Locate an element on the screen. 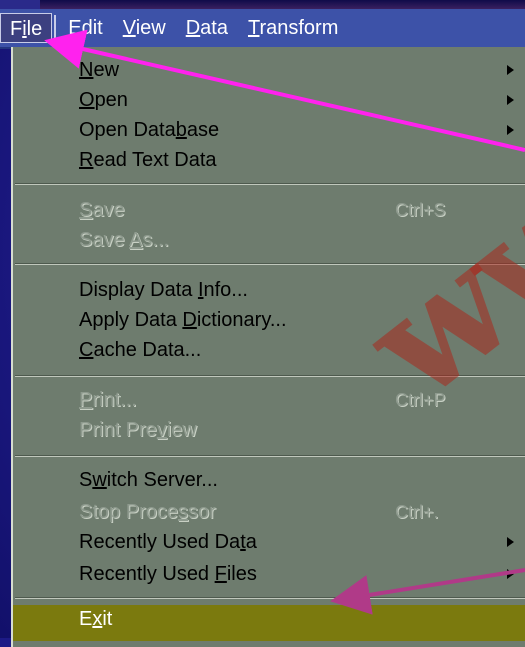 Image resolution: width=525 pixels, height=647 pixels. arrow-to-exit-item is located at coordinates (427, 591).